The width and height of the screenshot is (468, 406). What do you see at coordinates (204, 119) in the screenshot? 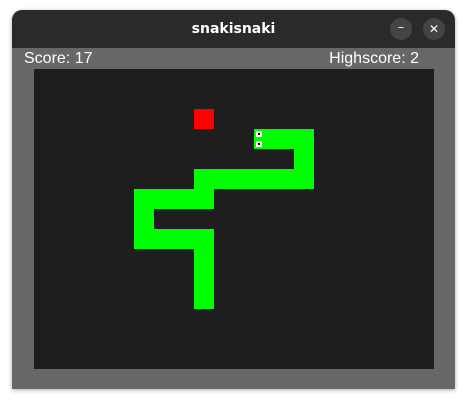
I see `food-apple` at bounding box center [204, 119].